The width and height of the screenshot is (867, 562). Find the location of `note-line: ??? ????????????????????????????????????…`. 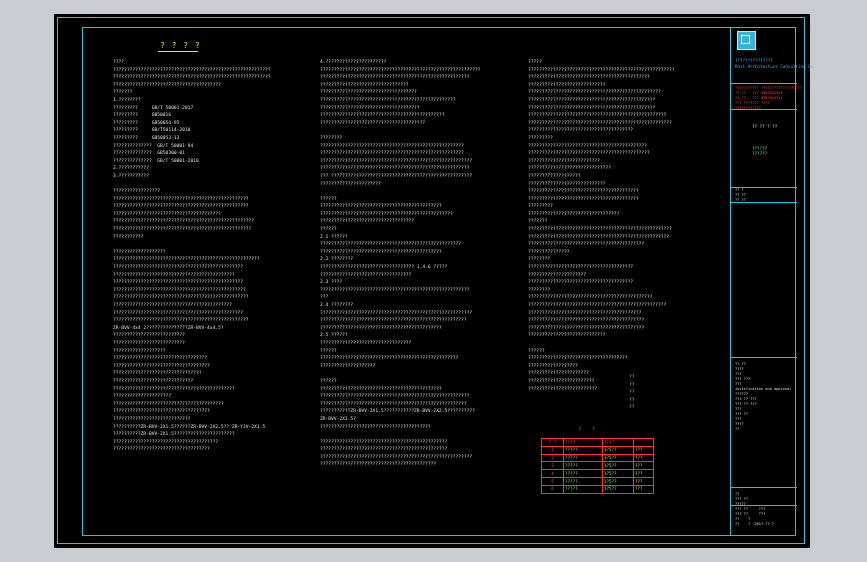

note-line: ??? ????????????????????????????????????… is located at coordinates (396, 176).